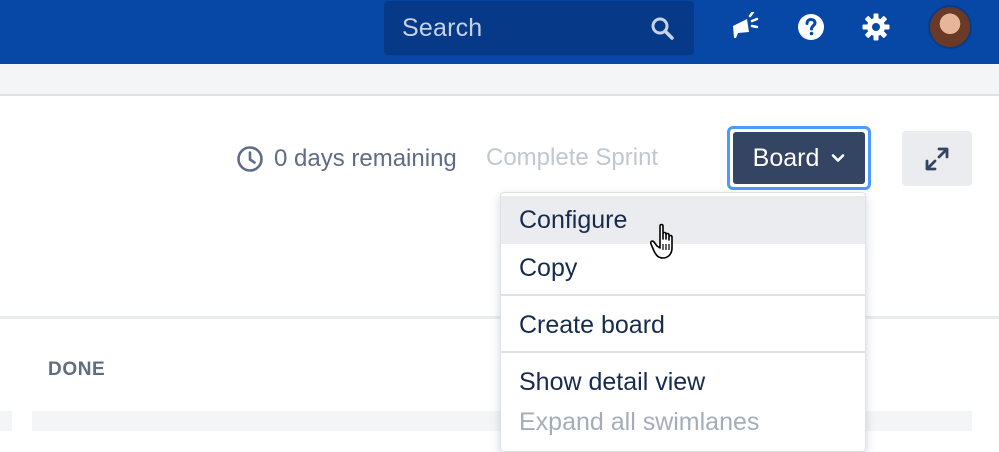 The width and height of the screenshot is (999, 452). Describe the element at coordinates (683, 422) in the screenshot. I see `menu-item-expand-all-swimlanes: Expand all swimlanes` at that location.